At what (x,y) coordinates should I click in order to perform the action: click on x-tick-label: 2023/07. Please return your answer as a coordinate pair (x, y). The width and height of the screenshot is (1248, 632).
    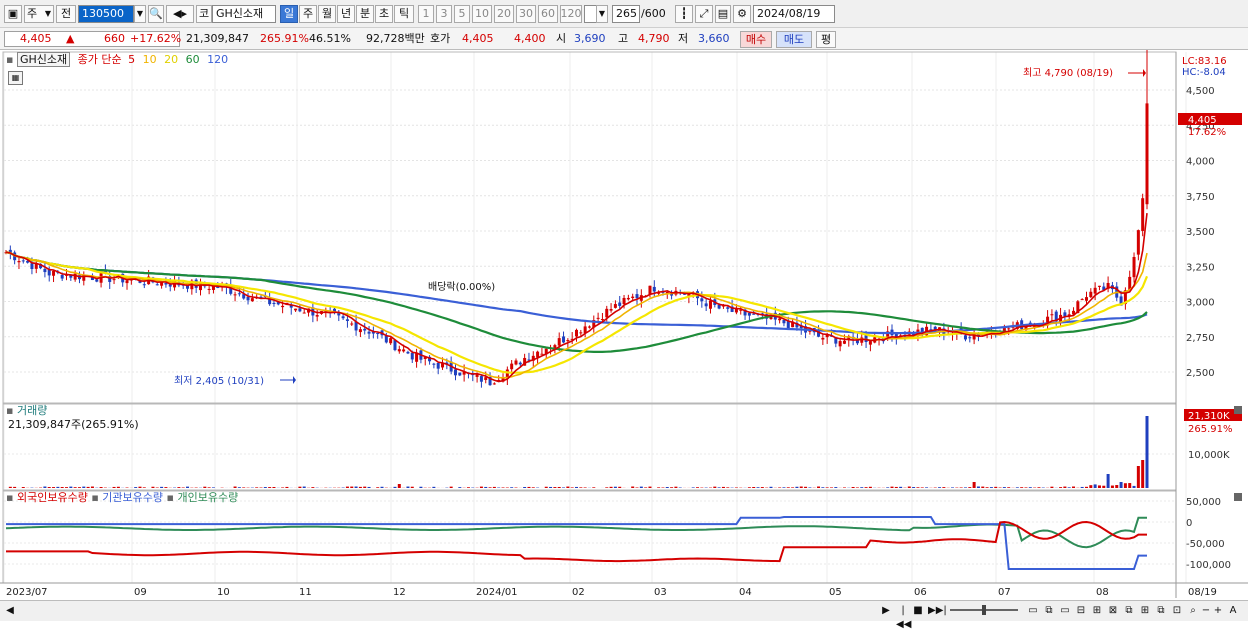
    Looking at the image, I should click on (27, 592).